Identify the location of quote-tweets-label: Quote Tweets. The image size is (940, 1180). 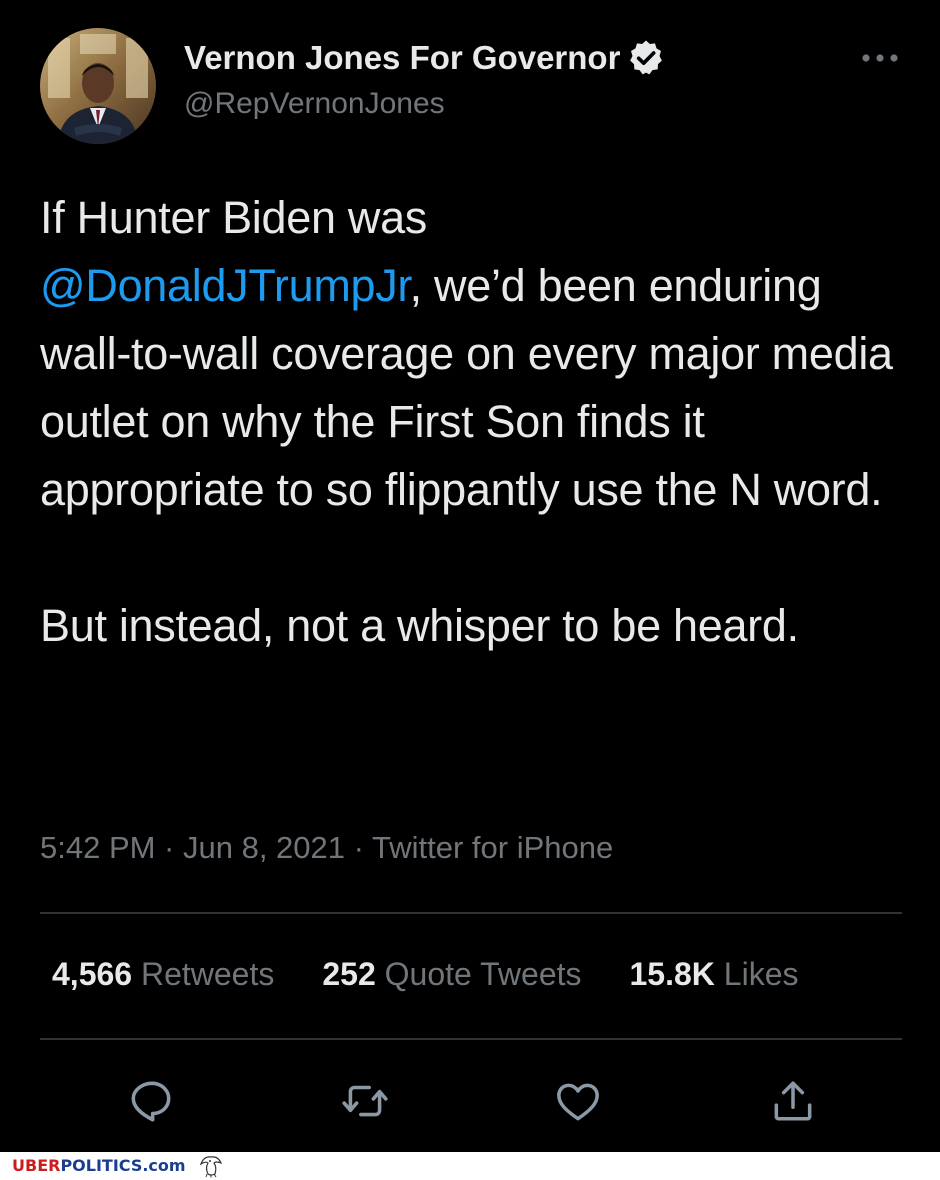
(483, 974).